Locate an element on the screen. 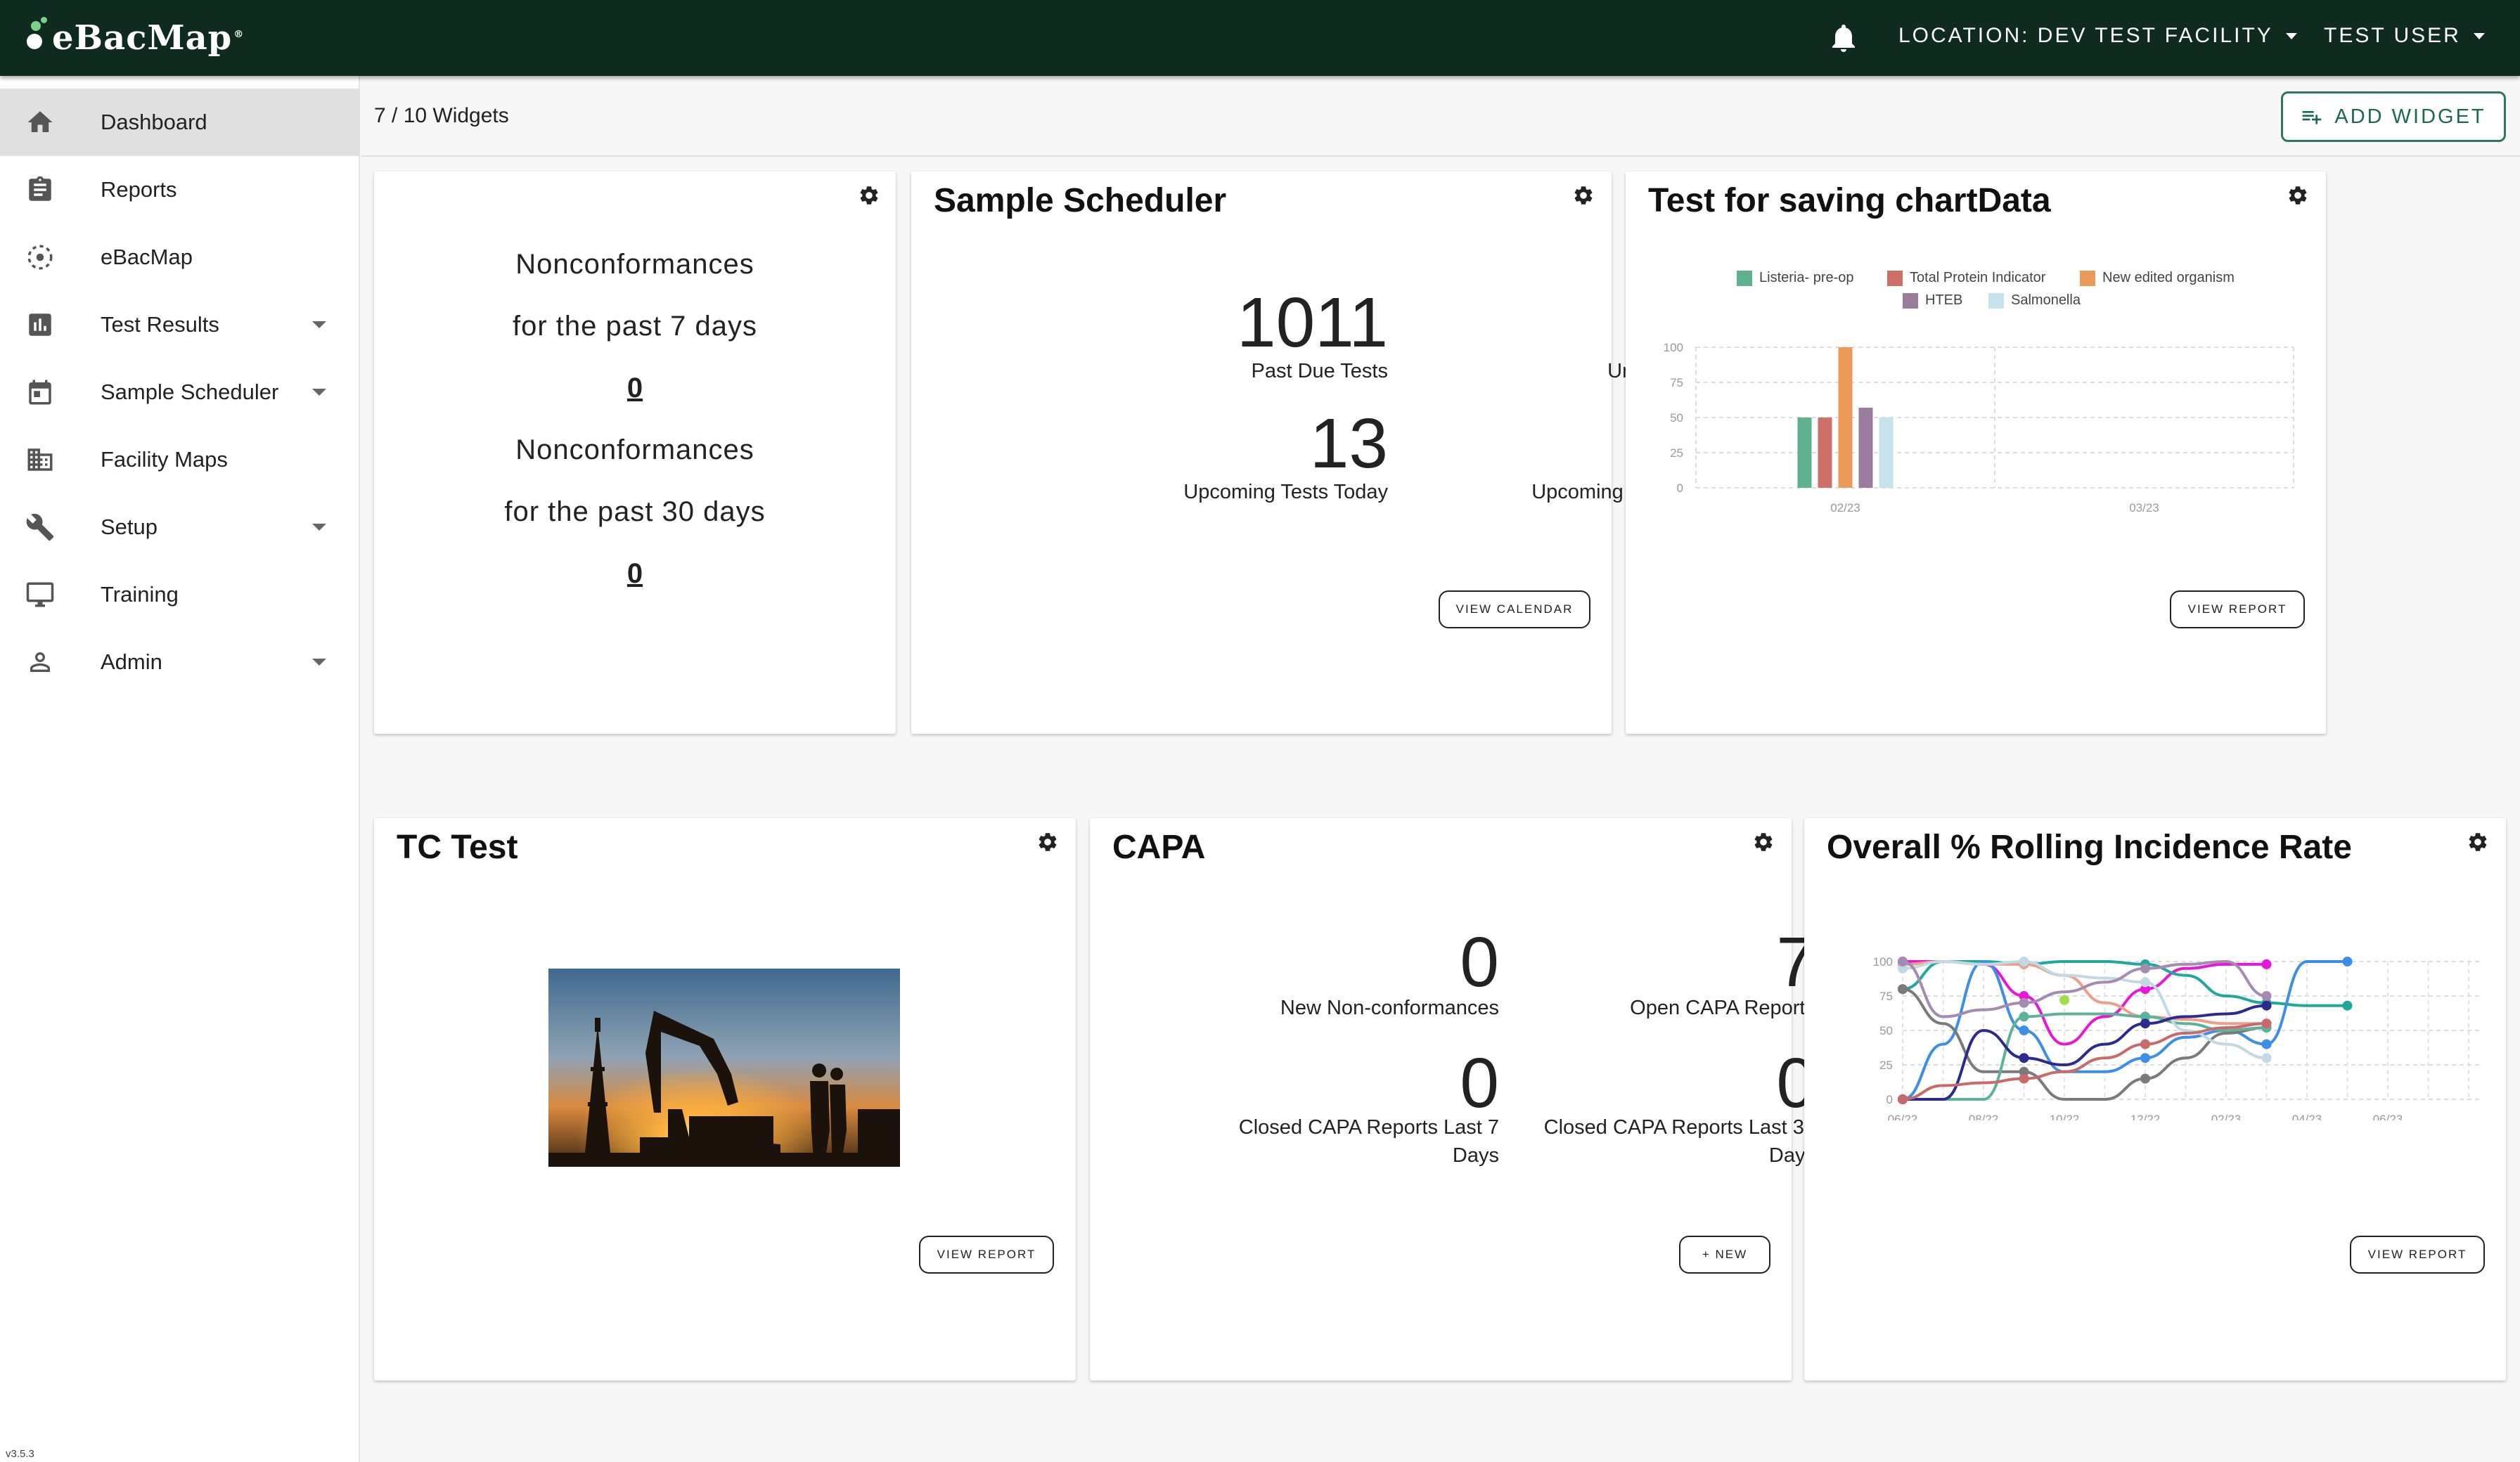  sidebar-item-dashboard: Dashboard is located at coordinates (180, 122).